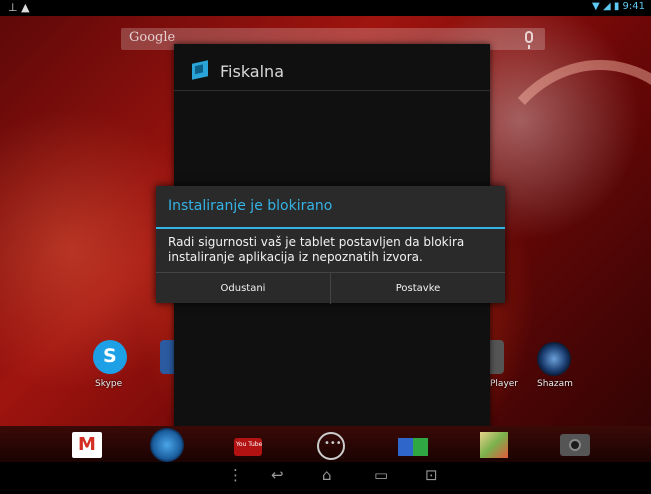 Image resolution: width=651 pixels, height=494 pixels. Describe the element at coordinates (250, 206) in the screenshot. I see `dialog-title: Instaliranje je blokirano` at that location.